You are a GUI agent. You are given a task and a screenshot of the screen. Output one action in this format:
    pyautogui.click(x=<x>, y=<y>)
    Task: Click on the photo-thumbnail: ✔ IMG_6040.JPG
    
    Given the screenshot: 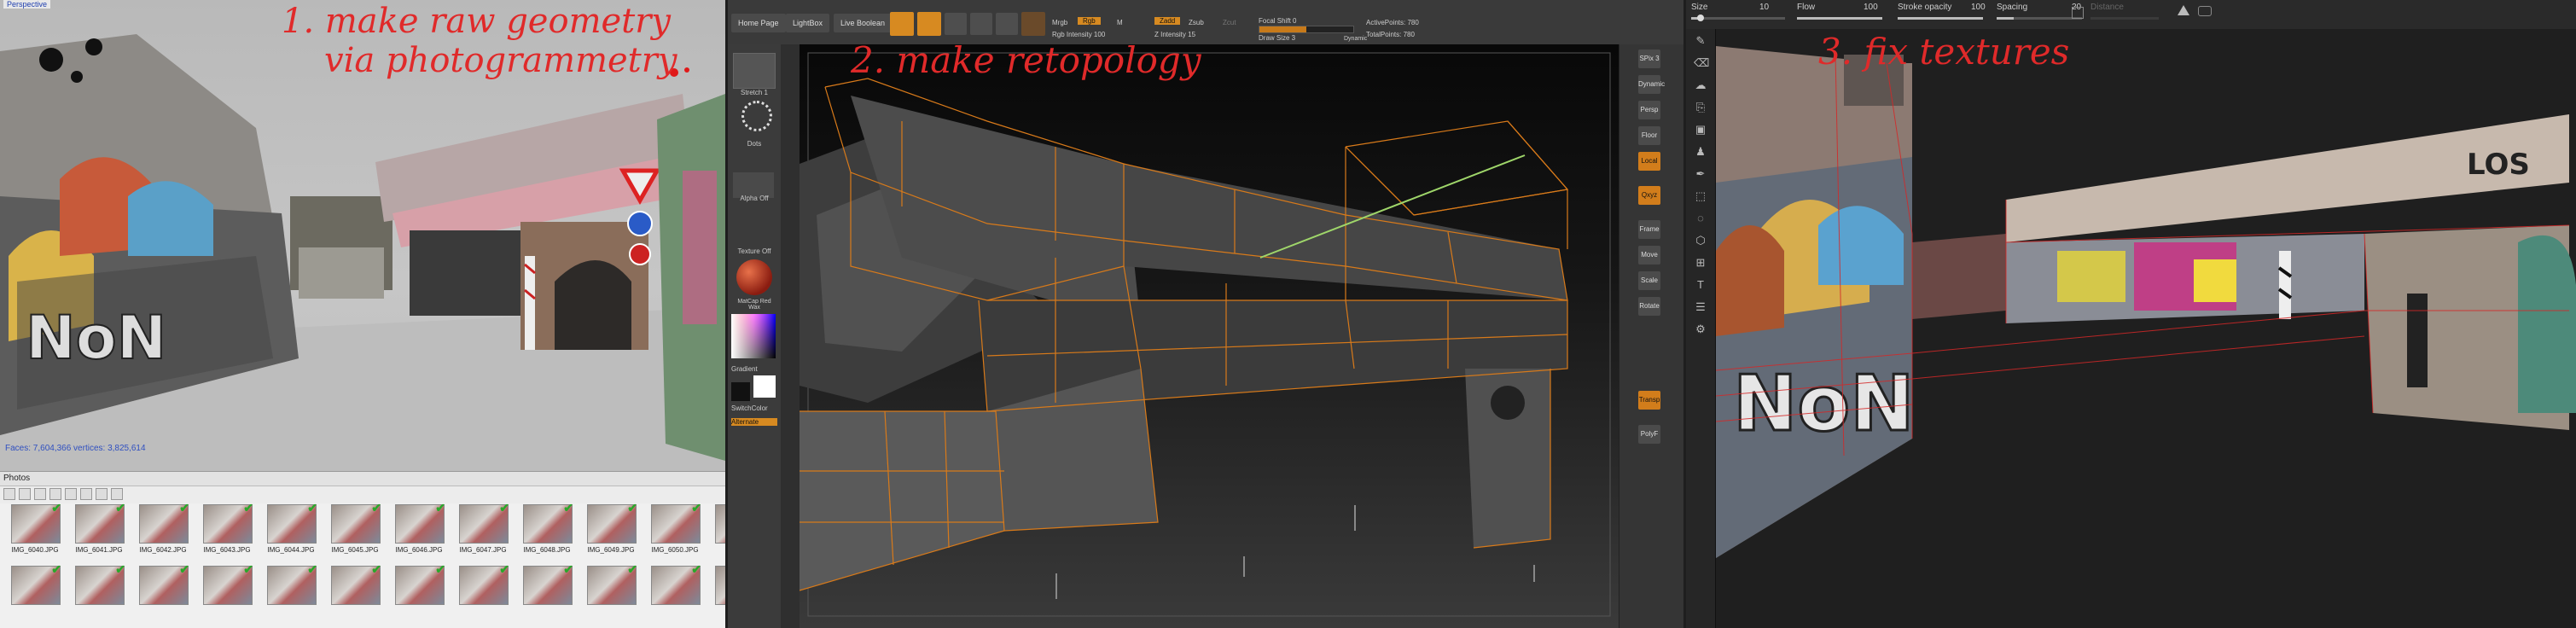 What is the action you would take?
    pyautogui.click(x=35, y=531)
    